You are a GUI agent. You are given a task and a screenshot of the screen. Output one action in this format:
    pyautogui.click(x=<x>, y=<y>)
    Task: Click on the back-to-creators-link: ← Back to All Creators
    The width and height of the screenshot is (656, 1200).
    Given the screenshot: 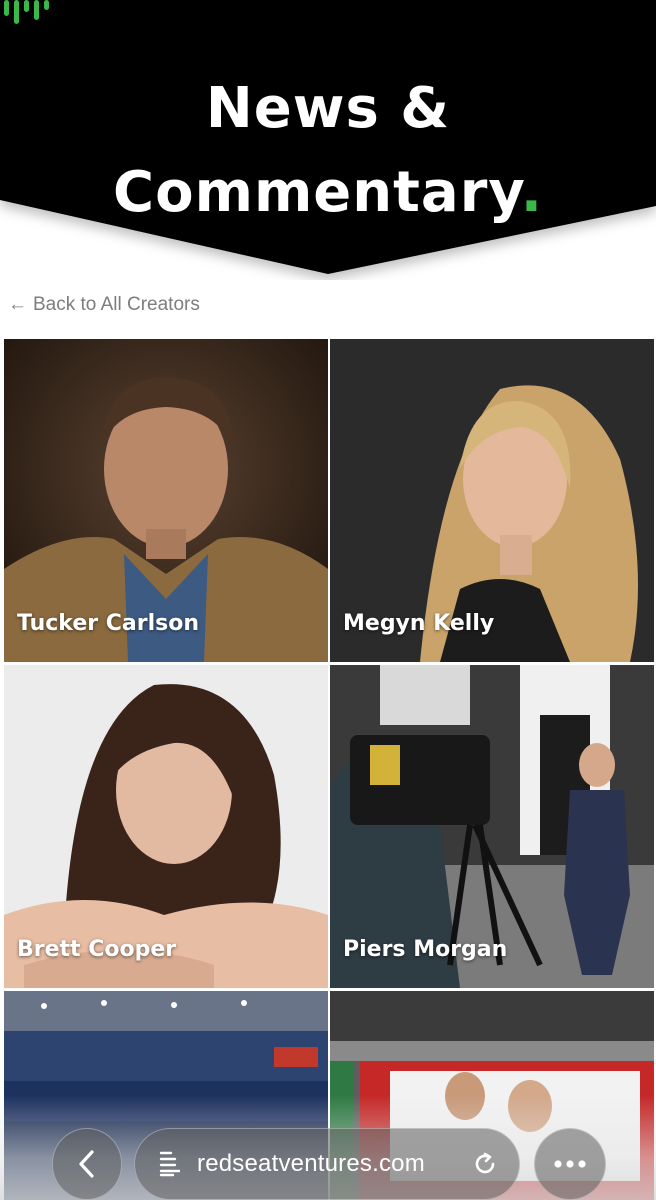 What is the action you would take?
    pyautogui.click(x=104, y=305)
    